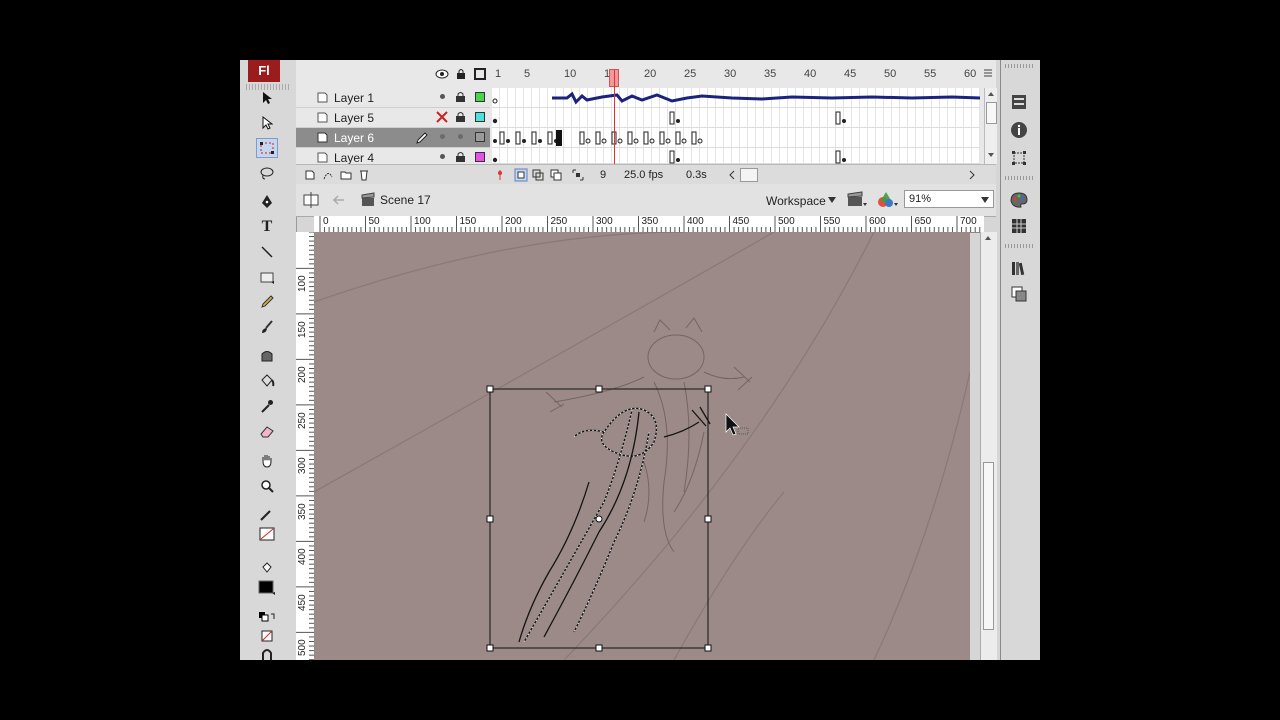 The image size is (1280, 720). I want to click on text-tool: T, so click(267, 227).